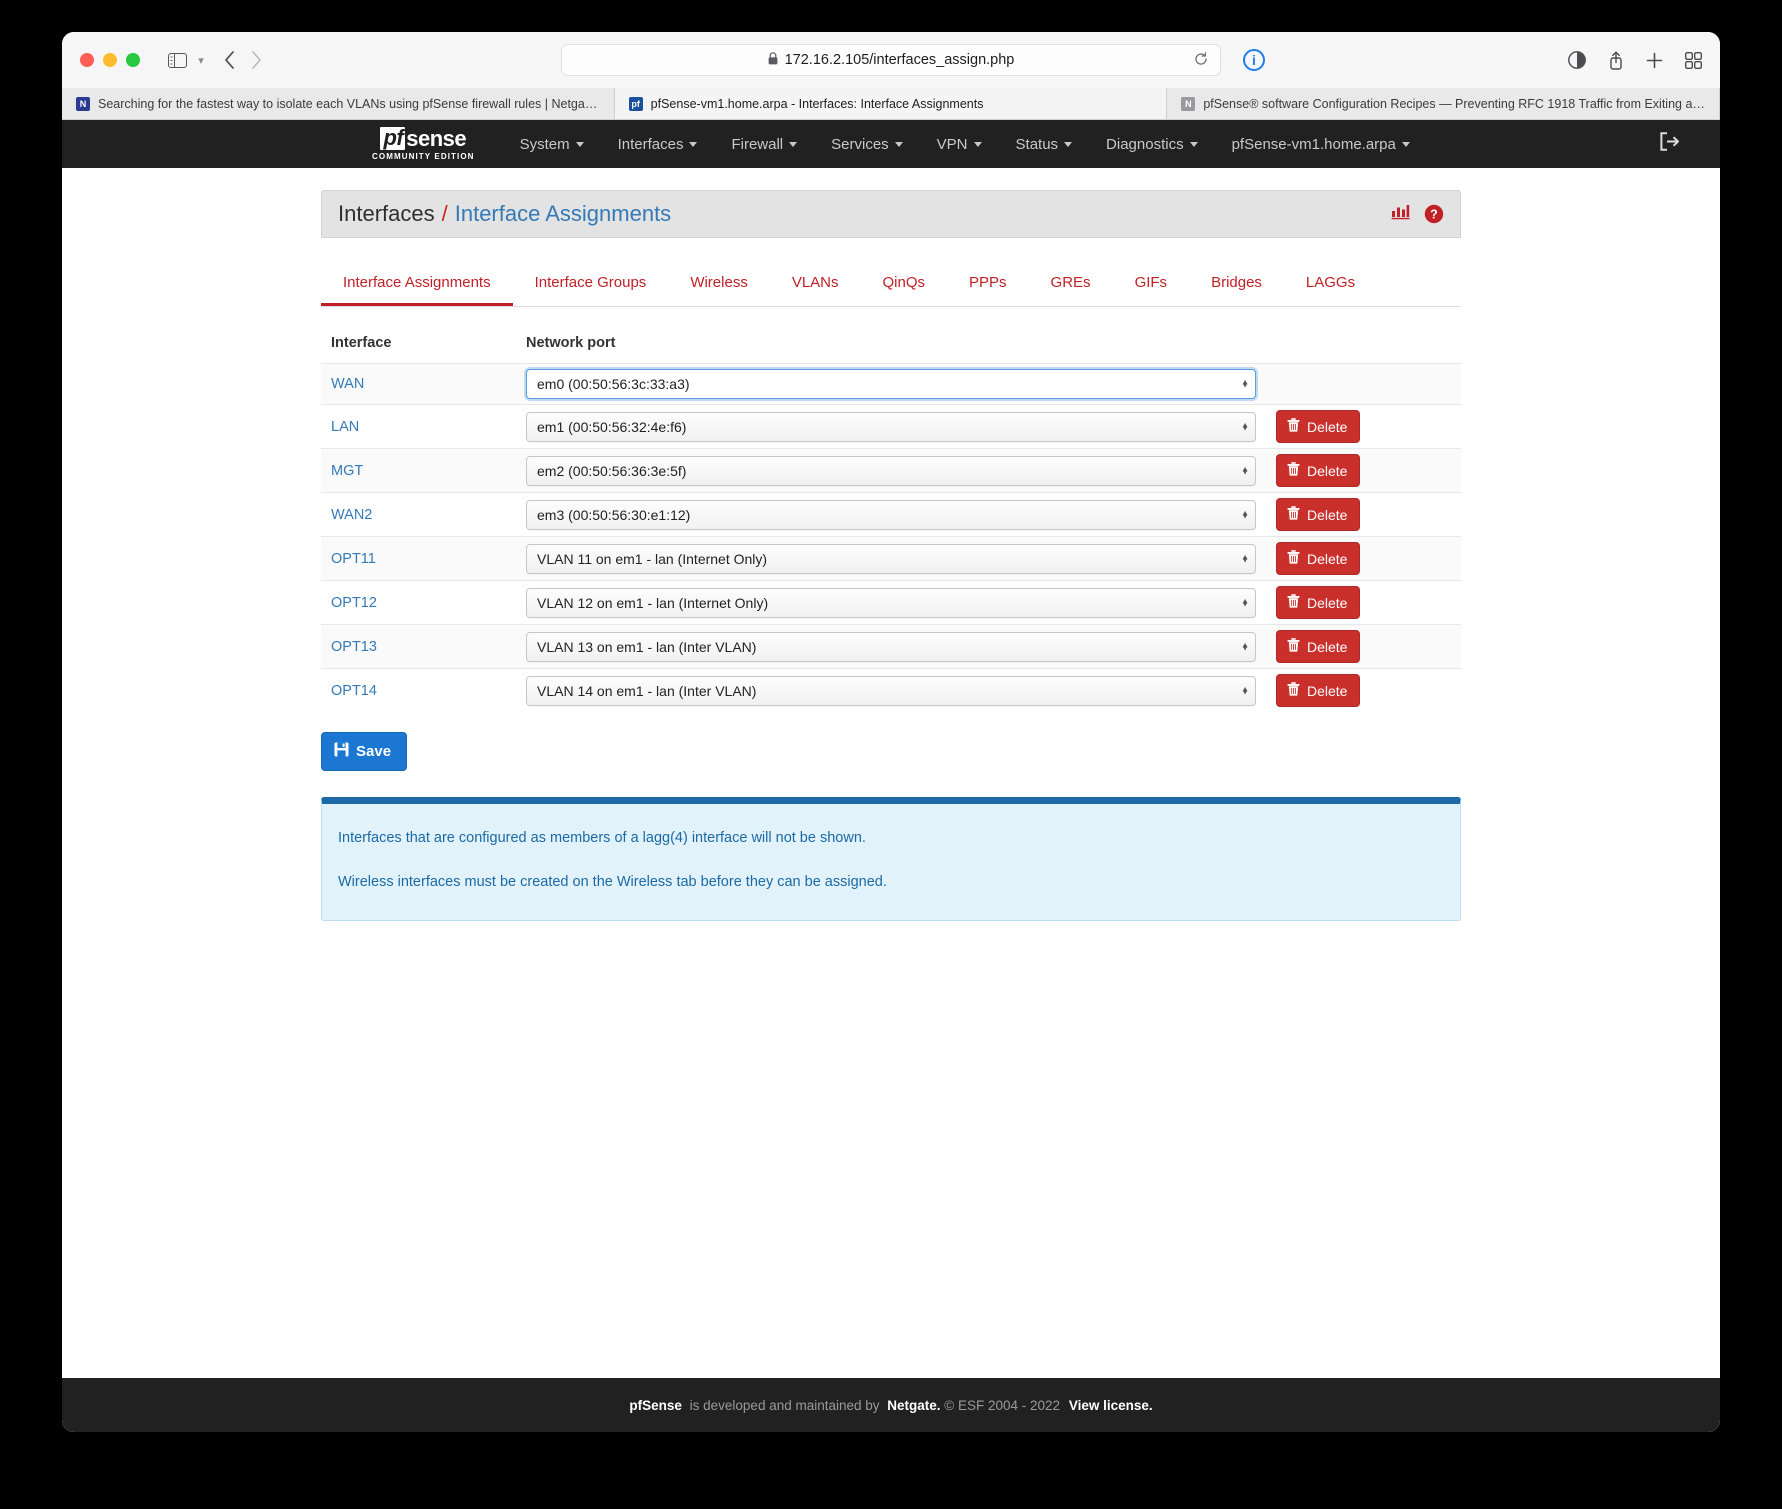 This screenshot has height=1509, width=1782. Describe the element at coordinates (354, 691) in the screenshot. I see `interface-link: OPT14` at that location.